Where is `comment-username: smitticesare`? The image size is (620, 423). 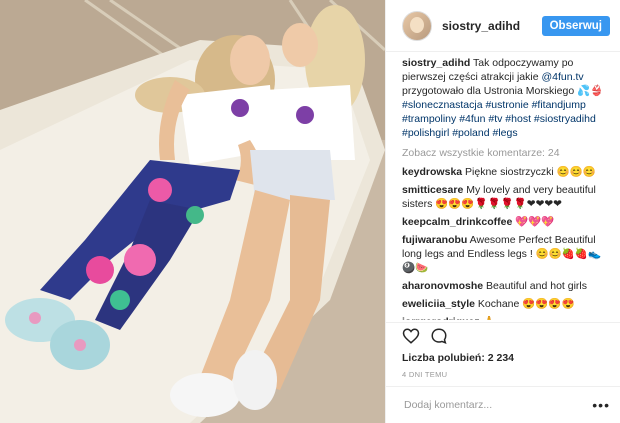
comment-username: smitticesare is located at coordinates (432, 190).